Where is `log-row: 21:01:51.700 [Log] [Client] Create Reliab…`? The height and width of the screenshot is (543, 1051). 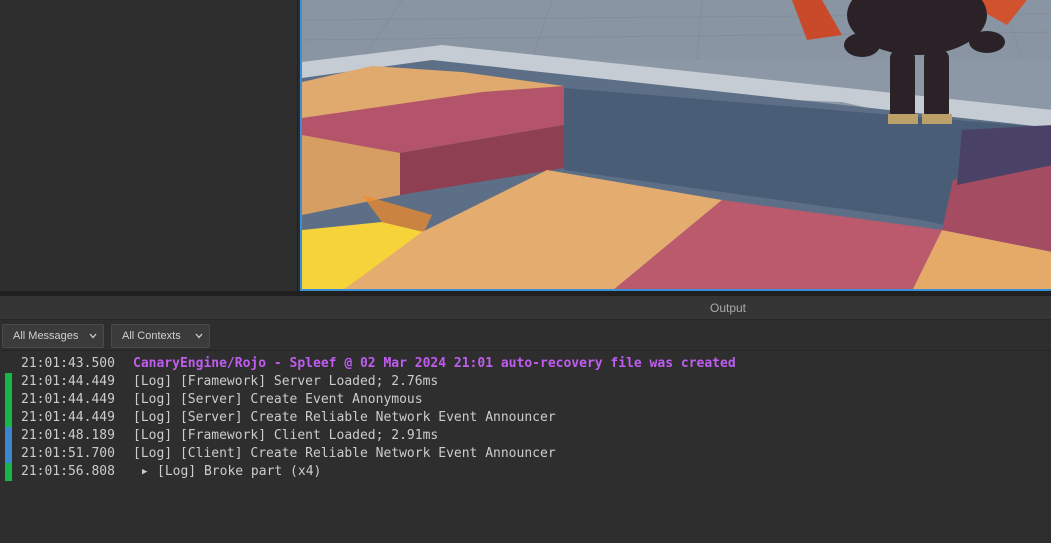 log-row: 21:01:51.700 [Log] [Client] Create Reliab… is located at coordinates (525, 454).